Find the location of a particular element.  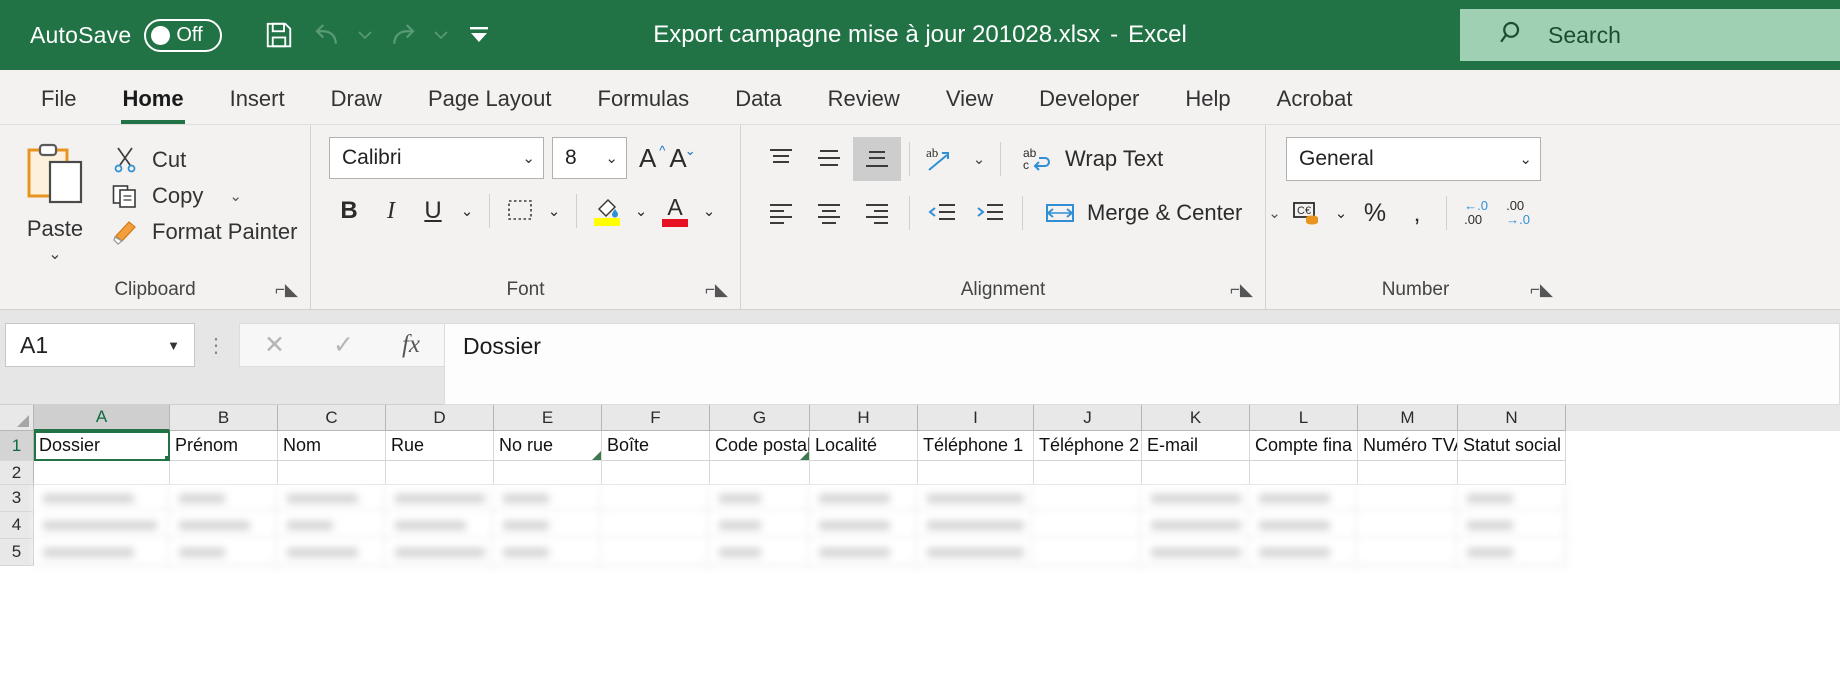

cell-e1: No rue is located at coordinates (548, 446).